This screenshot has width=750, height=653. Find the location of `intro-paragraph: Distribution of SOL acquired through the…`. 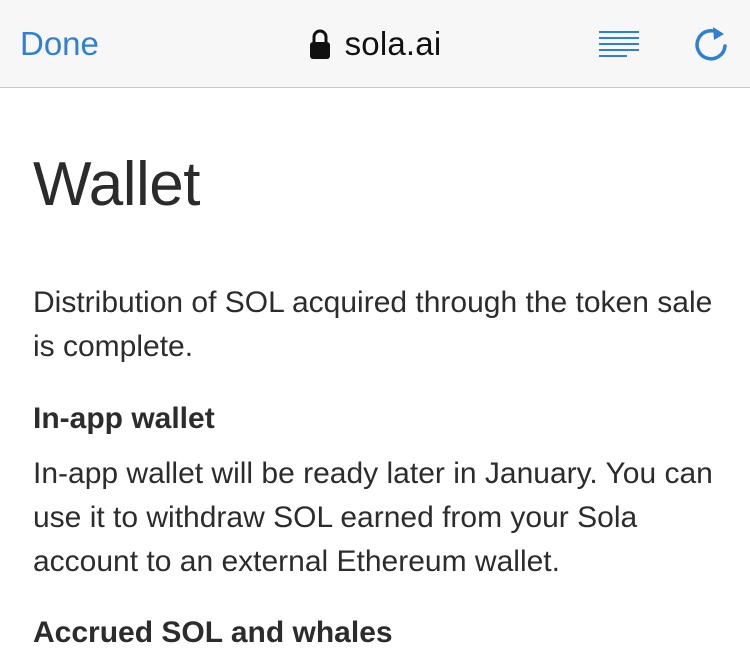

intro-paragraph: Distribution of SOL acquired through the… is located at coordinates (373, 324).